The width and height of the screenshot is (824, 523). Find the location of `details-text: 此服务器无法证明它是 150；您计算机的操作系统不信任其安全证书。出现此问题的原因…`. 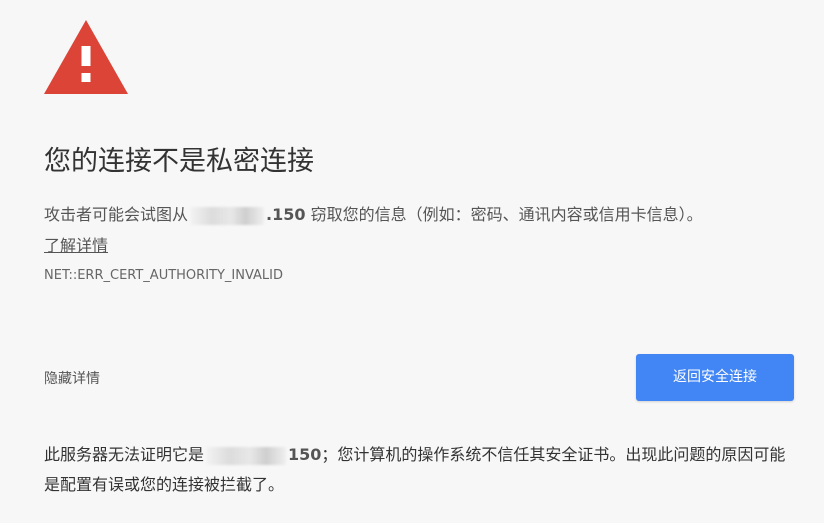

details-text: 此服务器无法证明它是 150；您计算机的操作系统不信任其安全证书。出现此问题的原因… is located at coordinates (419, 470).